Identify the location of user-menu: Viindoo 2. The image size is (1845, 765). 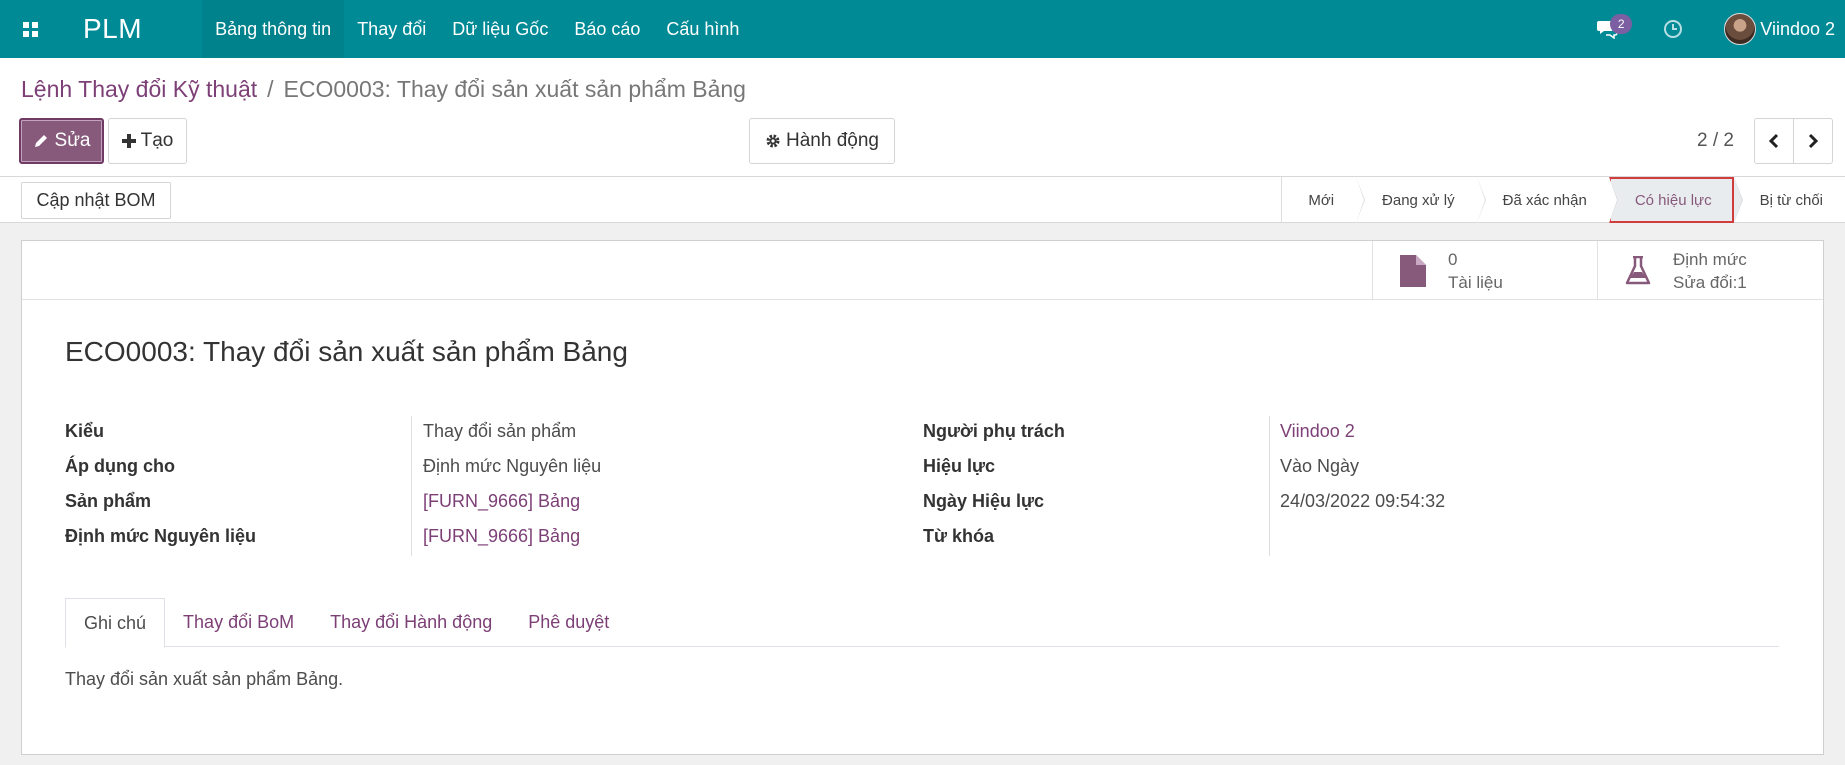
(1779, 29).